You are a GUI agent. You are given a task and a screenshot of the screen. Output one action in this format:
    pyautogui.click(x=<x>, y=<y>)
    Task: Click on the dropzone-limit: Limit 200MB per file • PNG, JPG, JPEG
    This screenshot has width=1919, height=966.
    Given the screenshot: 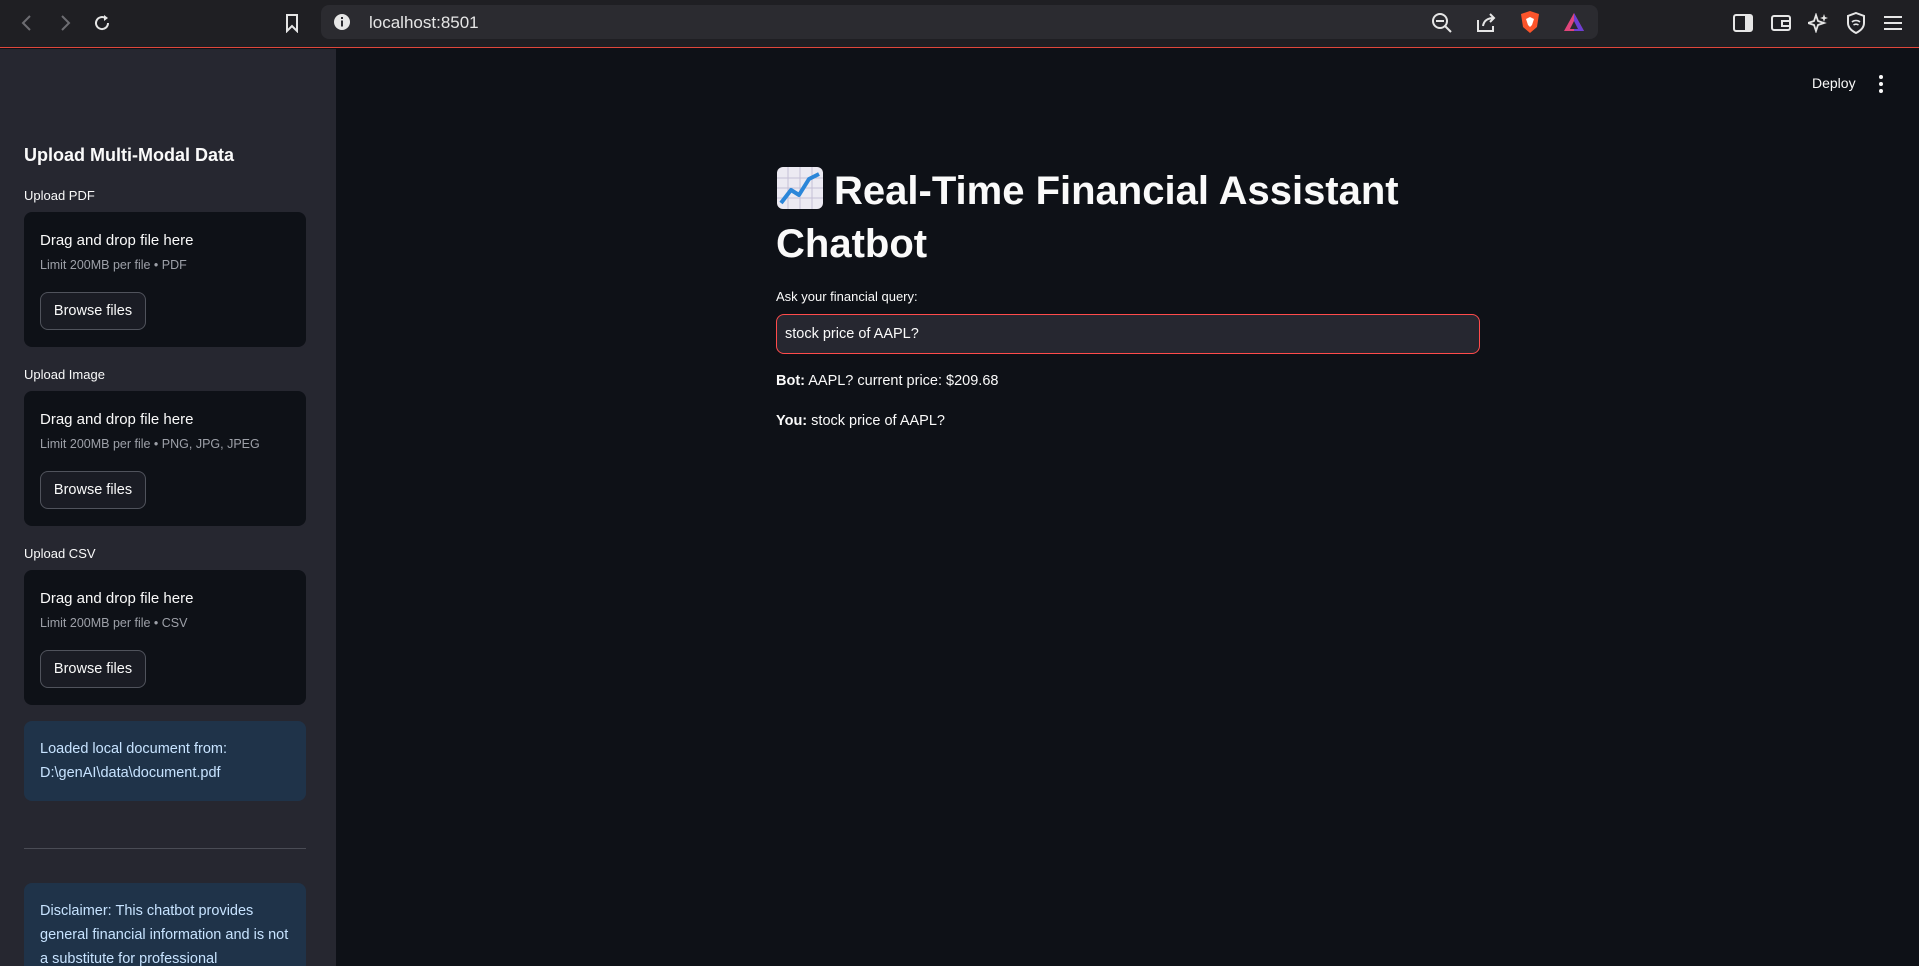 What is the action you would take?
    pyautogui.click(x=150, y=444)
    